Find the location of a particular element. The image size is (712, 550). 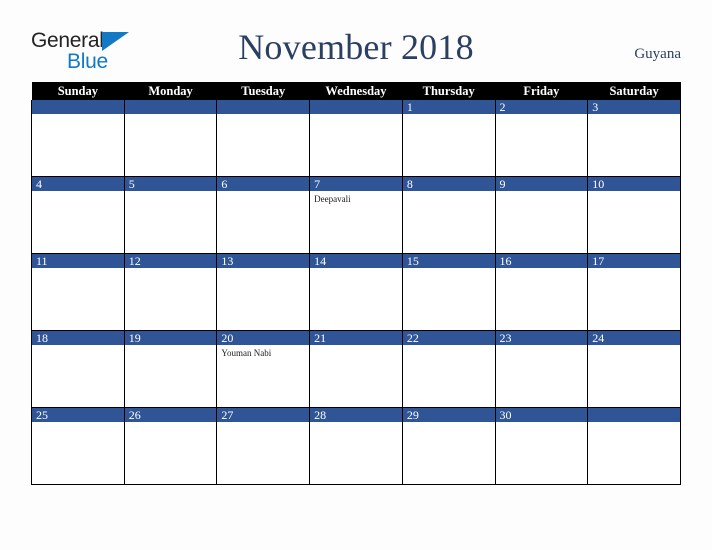

day-cell-content: 9 is located at coordinates (541, 215).